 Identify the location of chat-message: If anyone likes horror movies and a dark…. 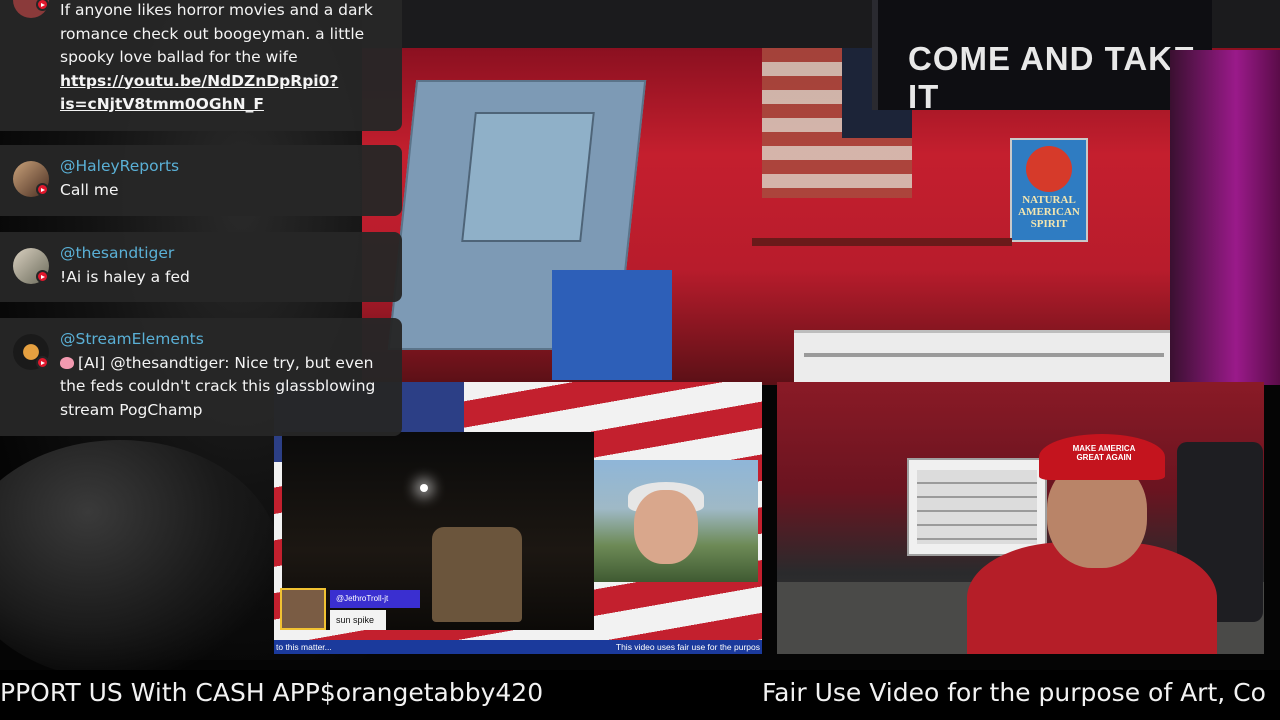
(201, 65).